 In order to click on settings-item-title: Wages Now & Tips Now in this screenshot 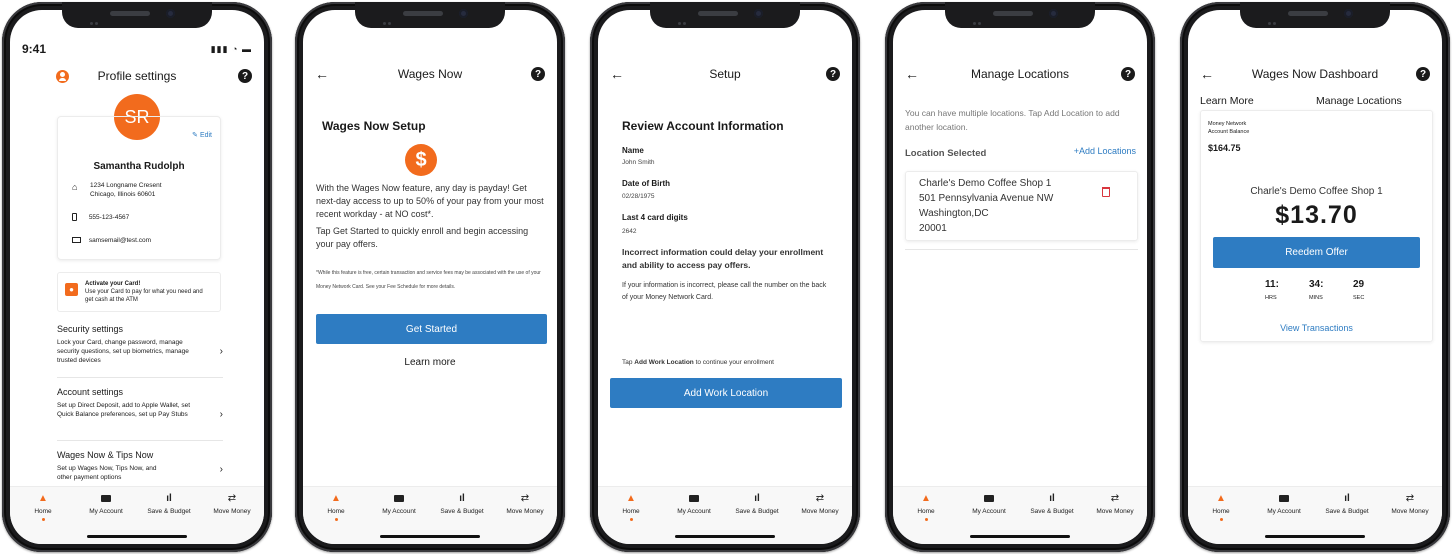, I will do `click(105, 455)`.